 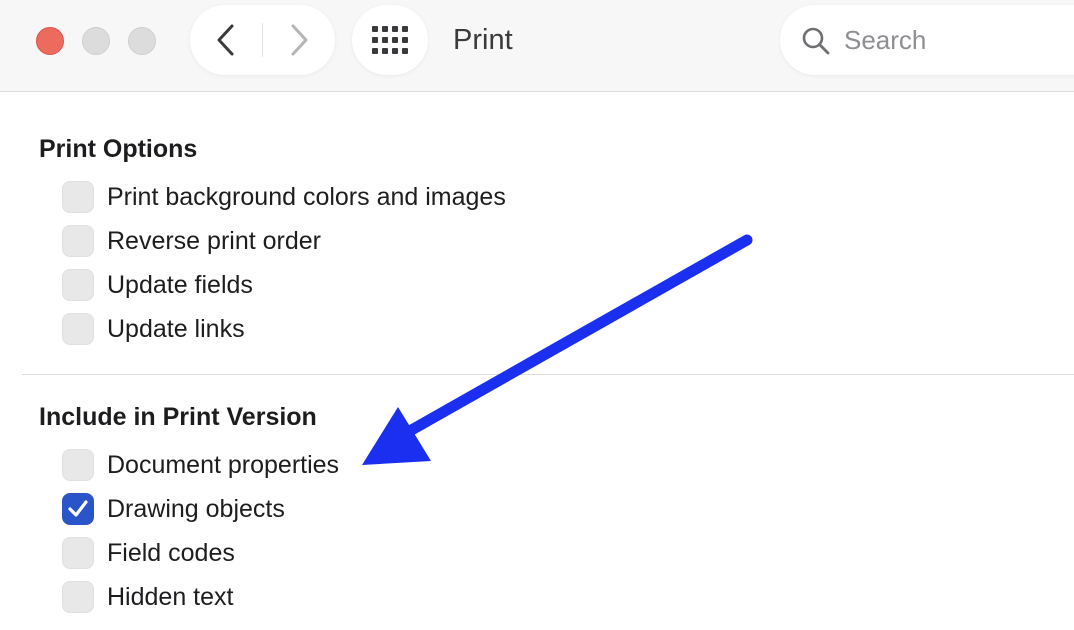 What do you see at coordinates (306, 196) in the screenshot?
I see `option-label: Print background colors and images` at bounding box center [306, 196].